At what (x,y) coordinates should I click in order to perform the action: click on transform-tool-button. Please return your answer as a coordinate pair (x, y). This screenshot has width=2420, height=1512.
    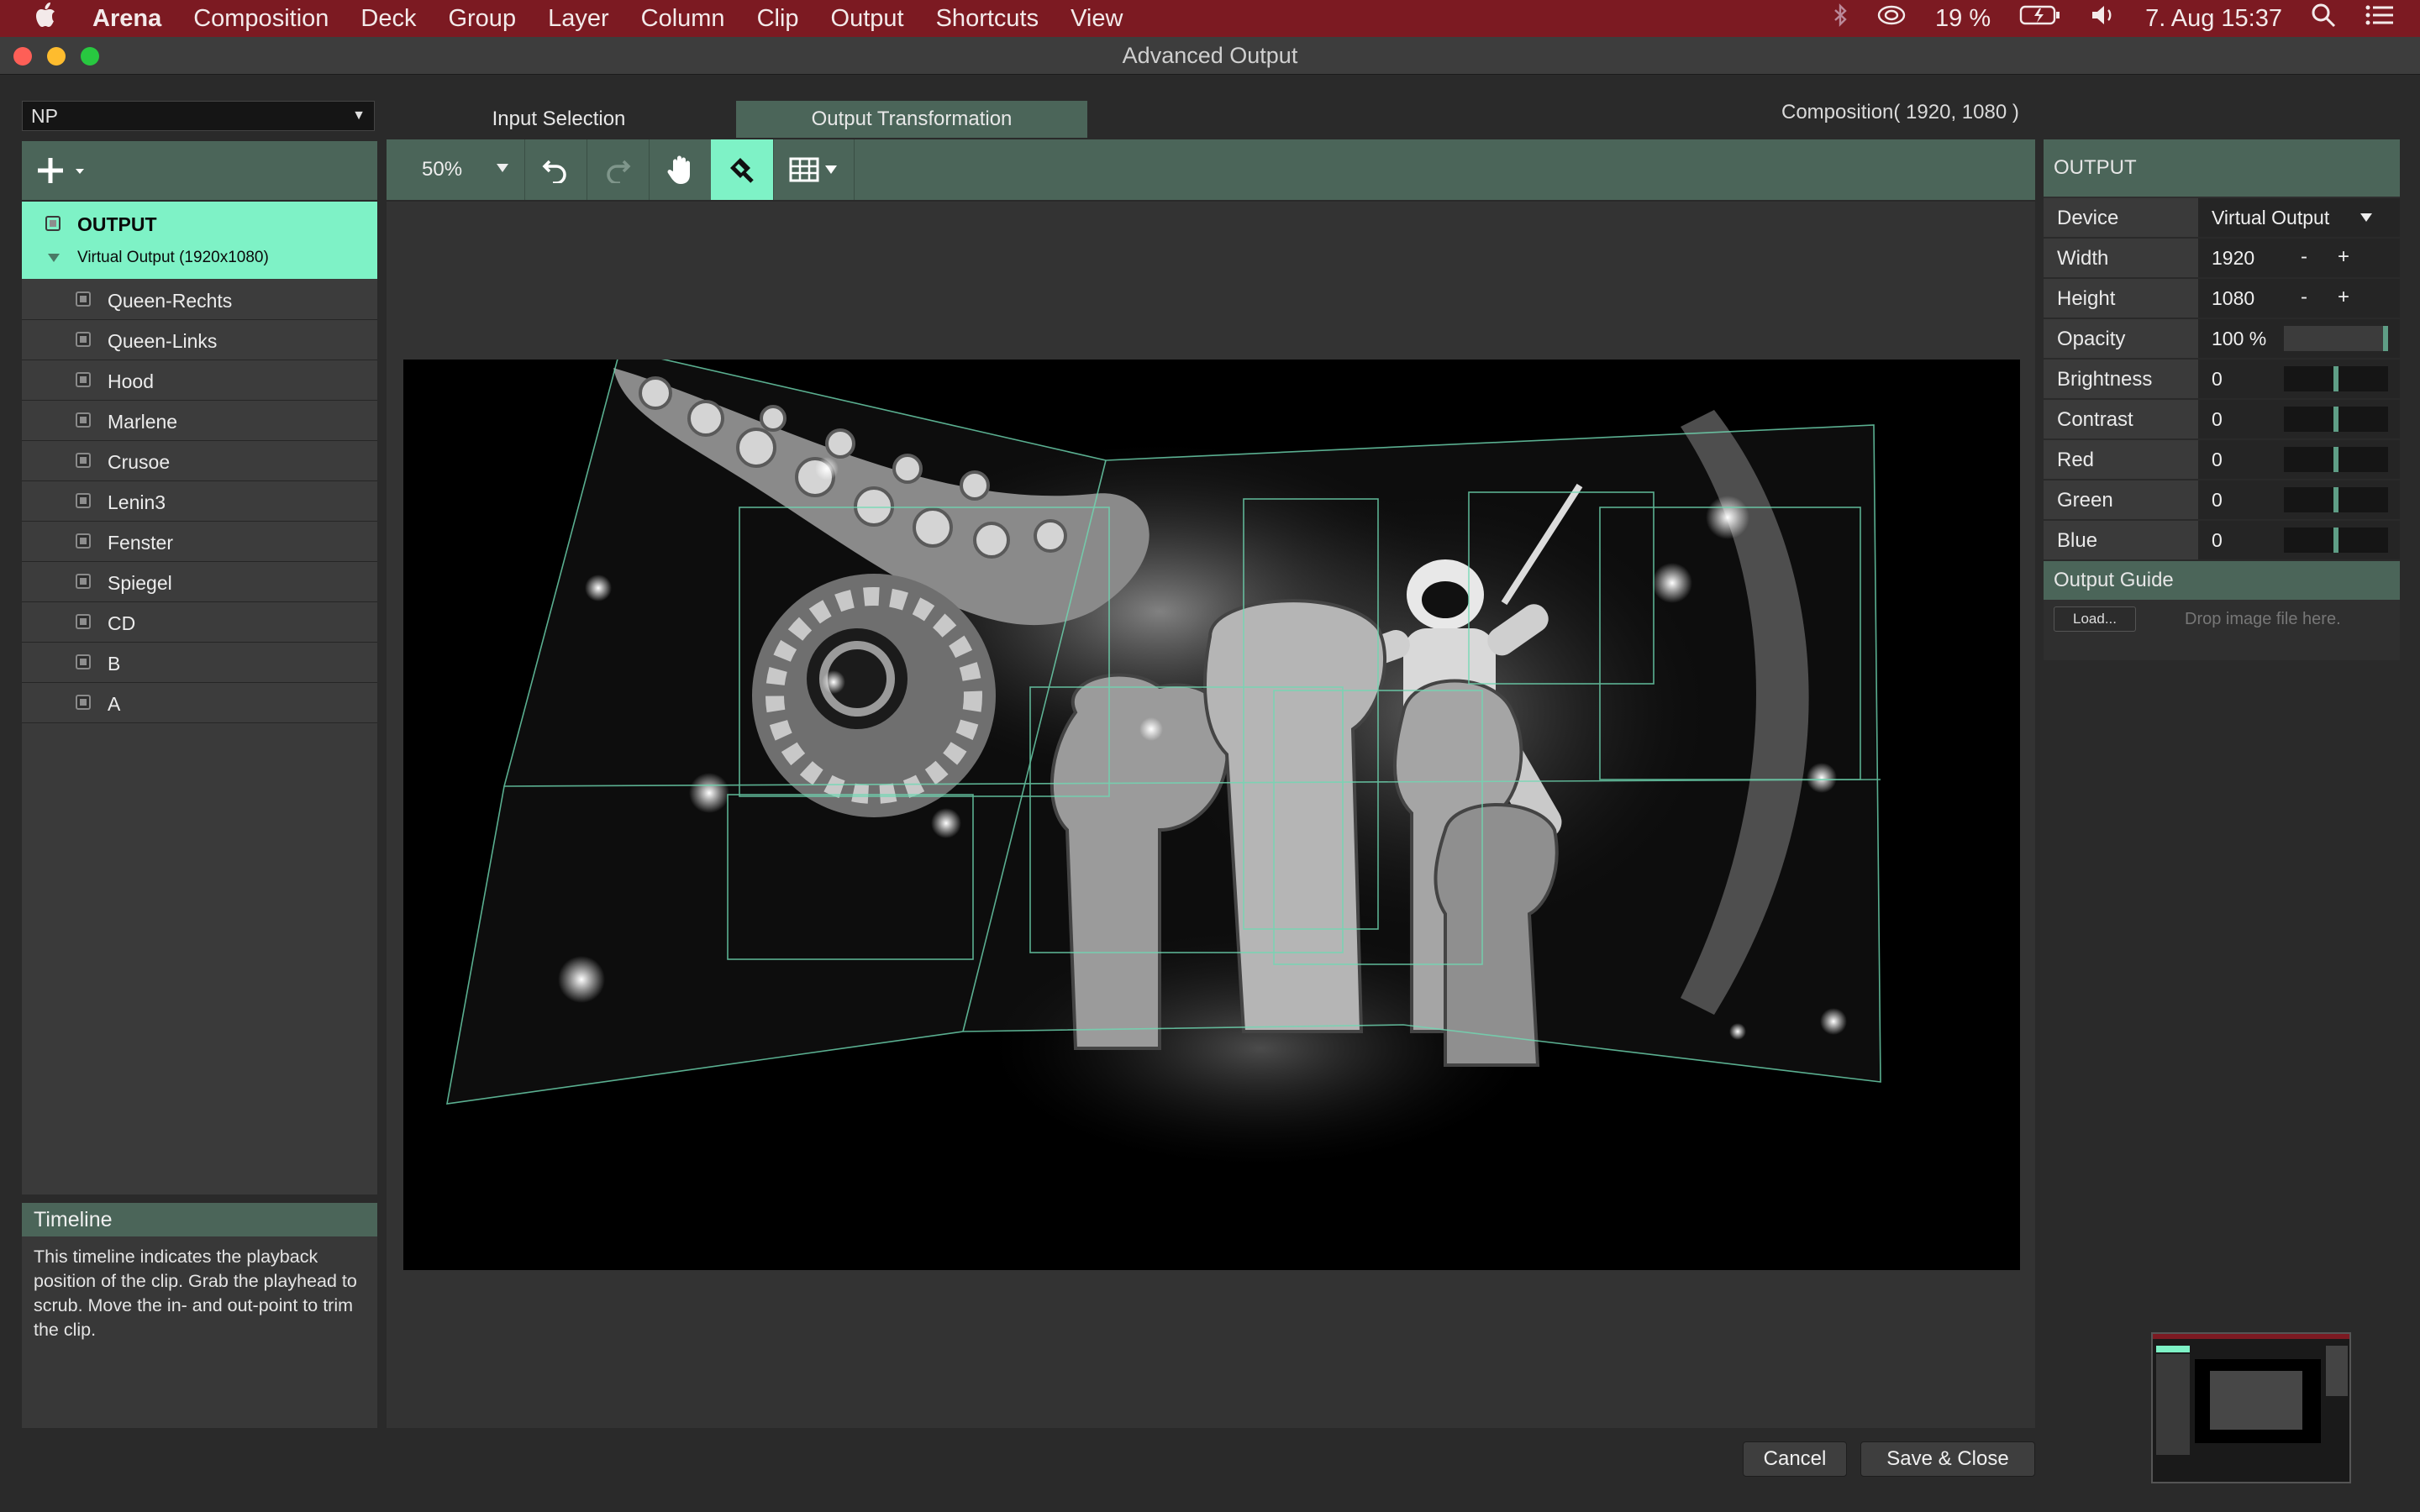
    Looking at the image, I should click on (742, 169).